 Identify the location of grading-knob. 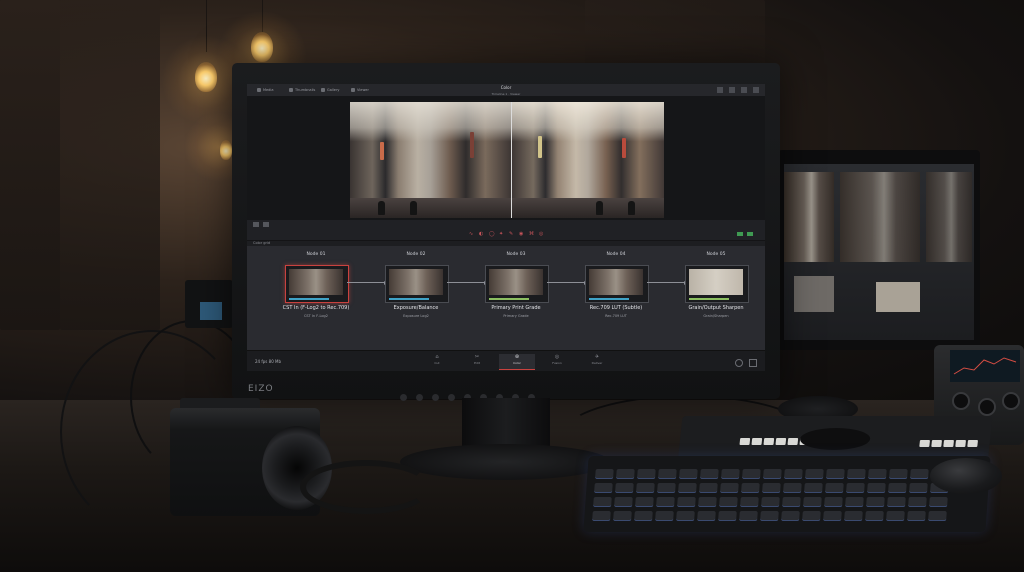
(987, 407).